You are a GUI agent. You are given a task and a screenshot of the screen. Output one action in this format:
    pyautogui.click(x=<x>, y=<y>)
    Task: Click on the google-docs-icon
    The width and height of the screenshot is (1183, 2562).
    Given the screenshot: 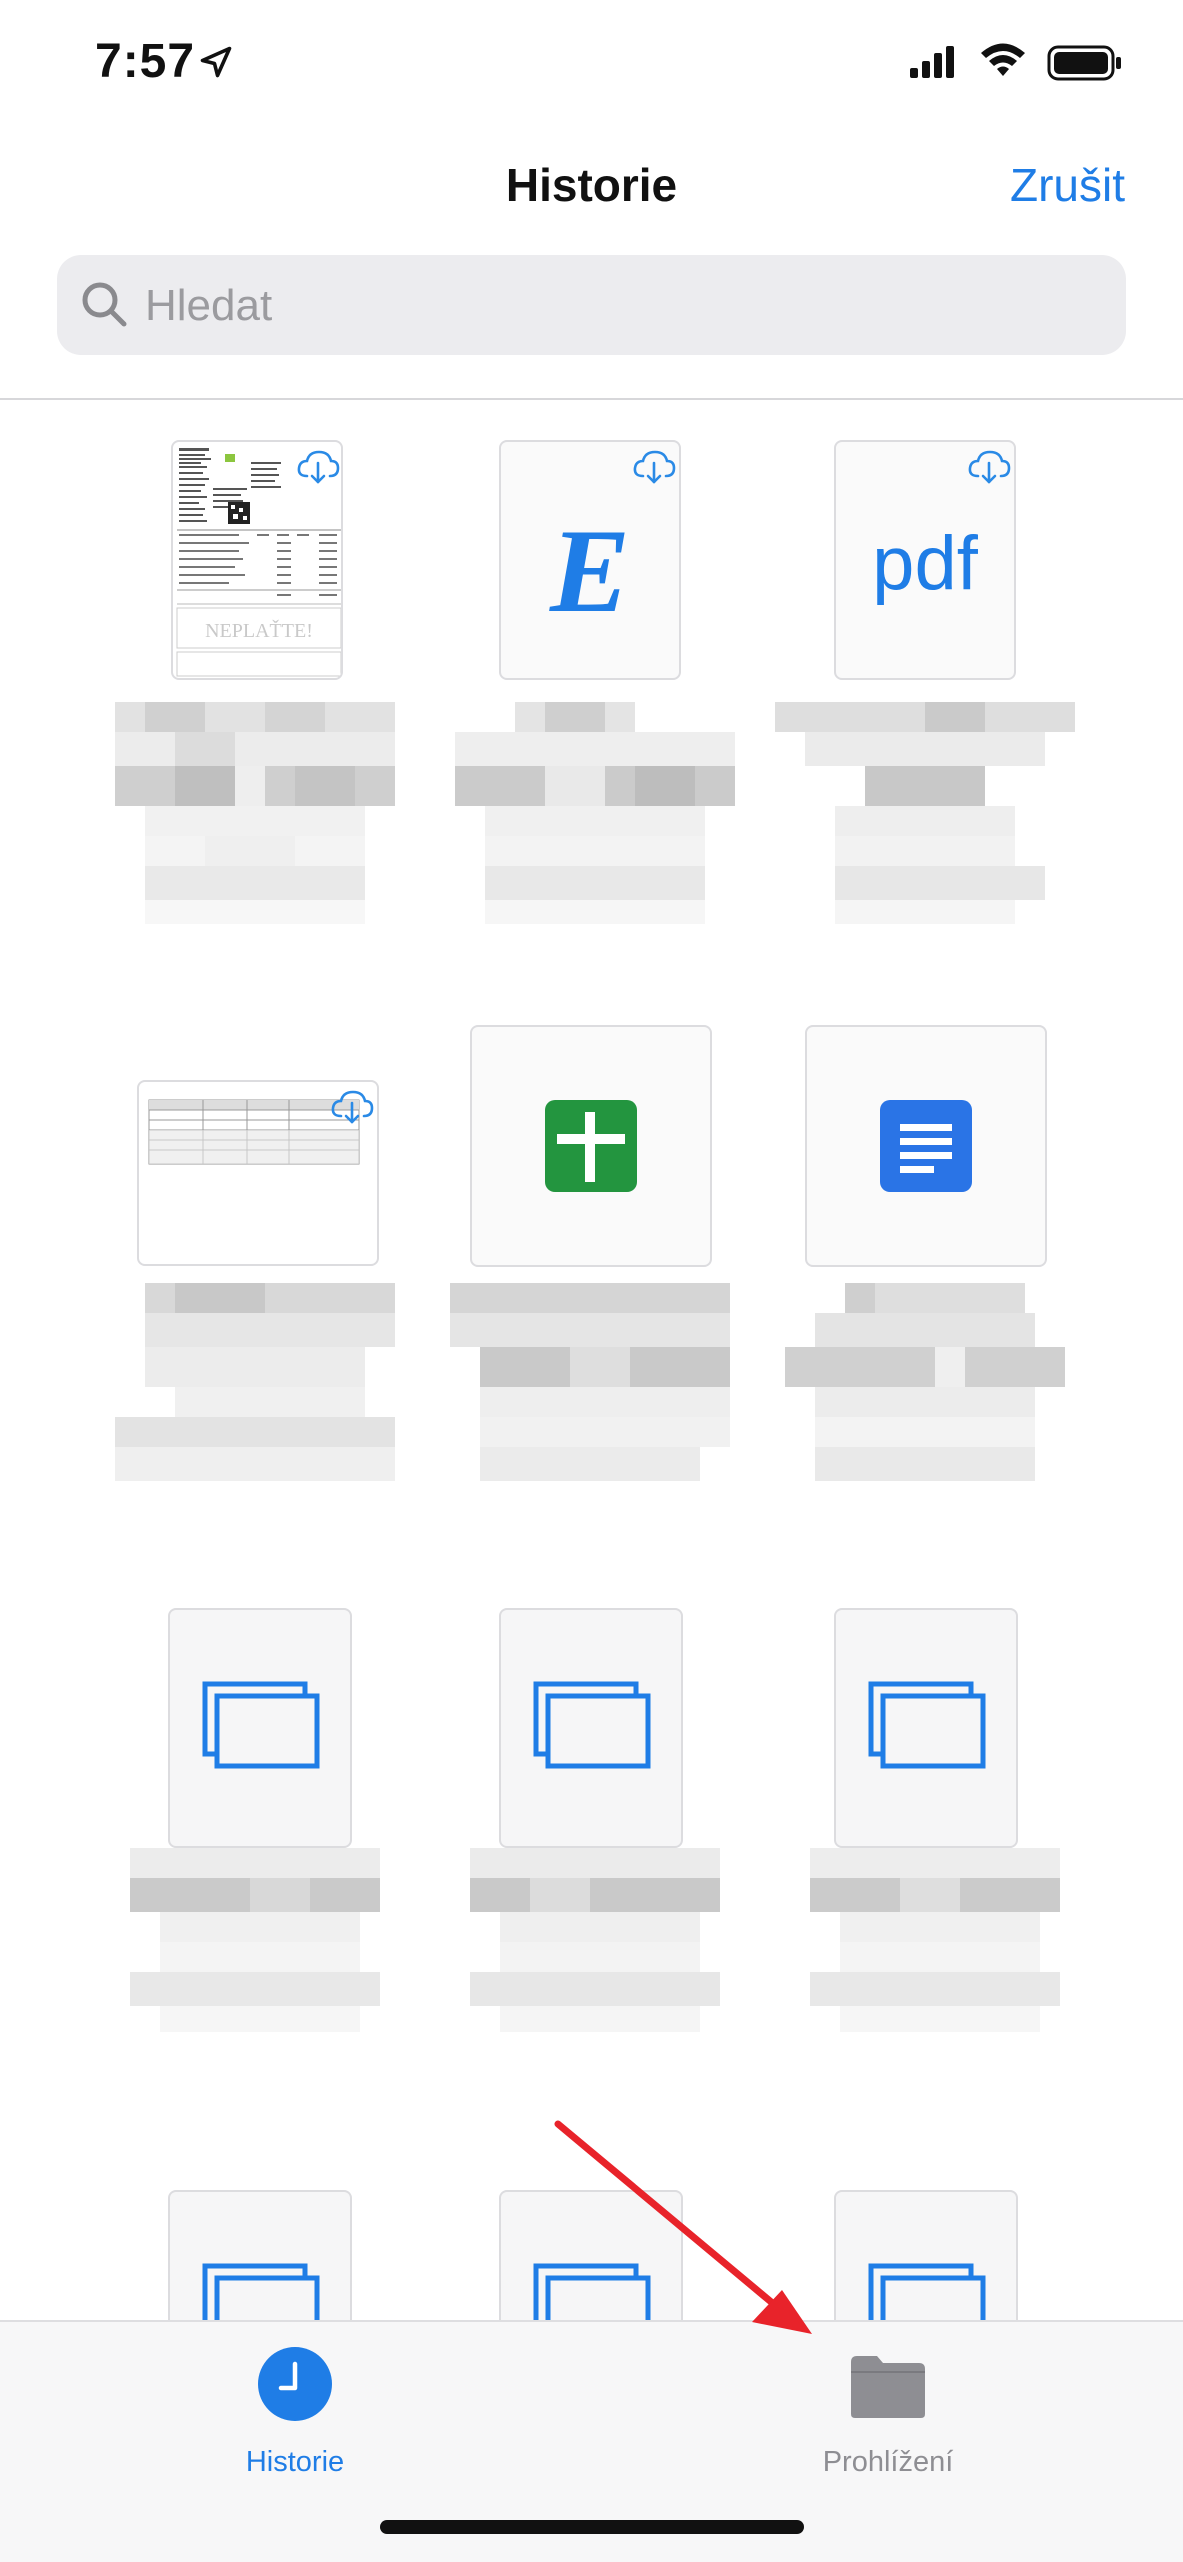 What is the action you would take?
    pyautogui.click(x=926, y=1146)
    